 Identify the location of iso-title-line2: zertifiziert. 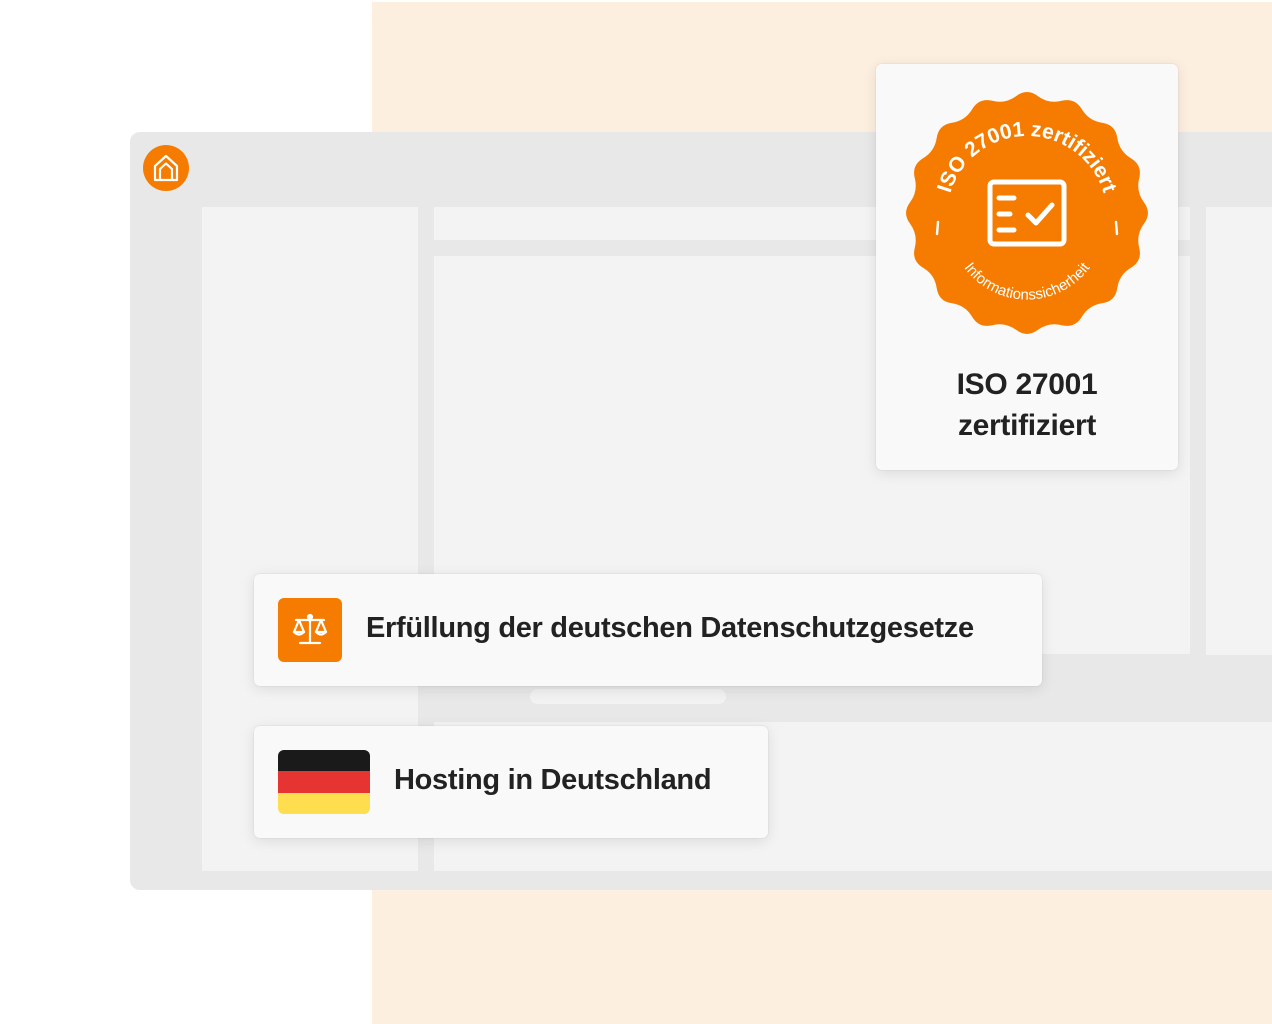
(1027, 425).